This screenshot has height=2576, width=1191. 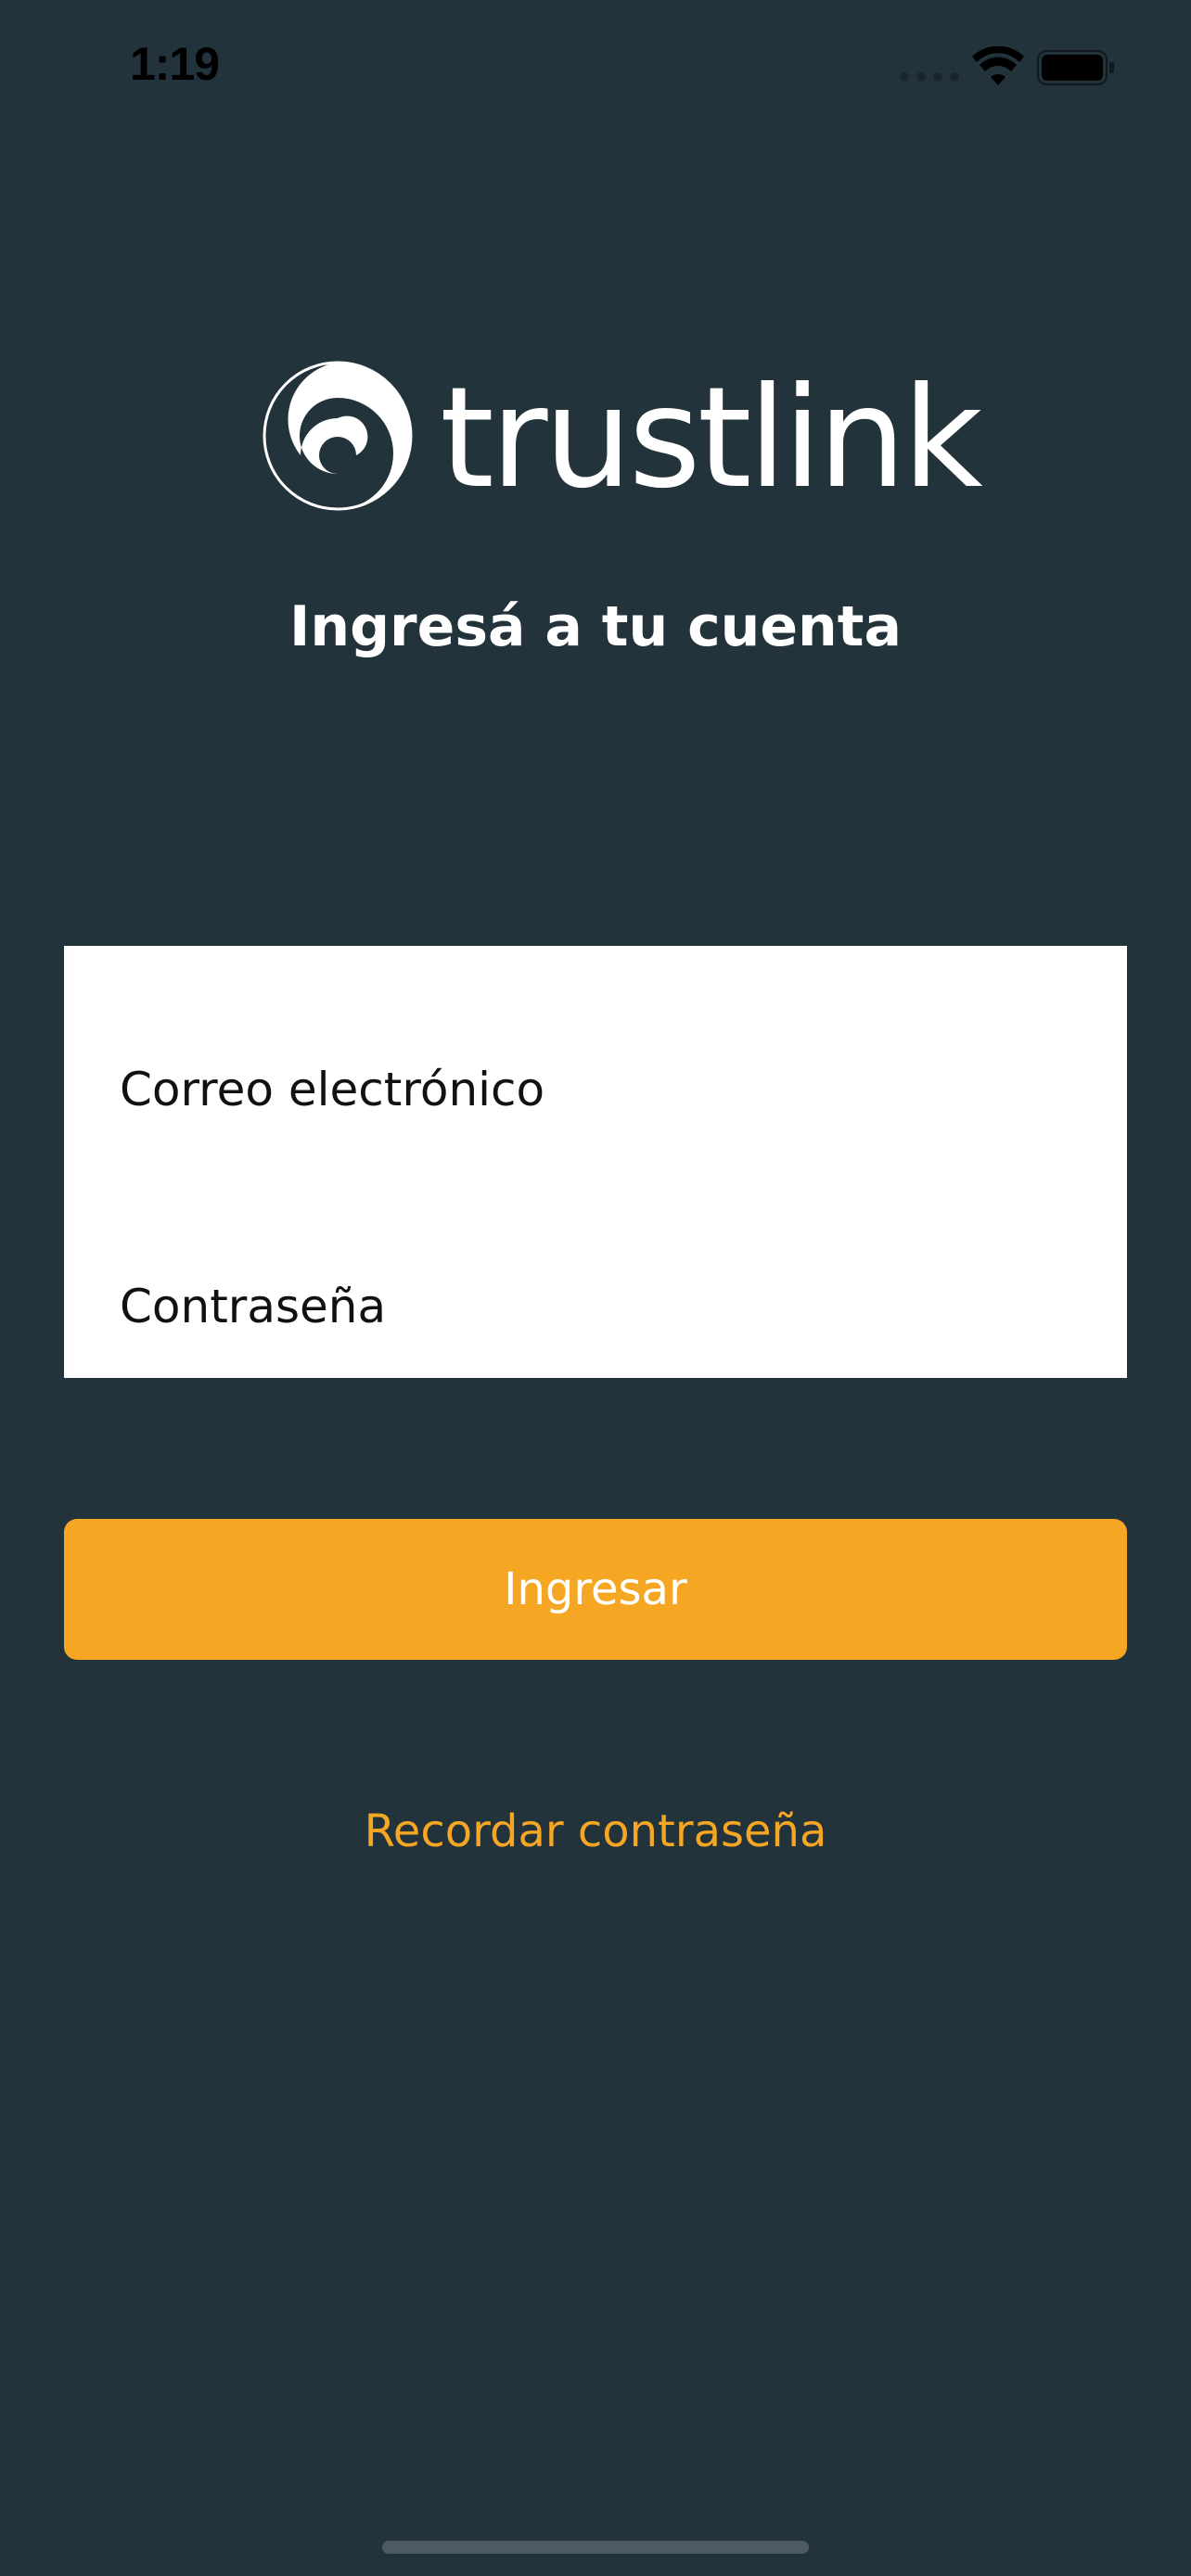 What do you see at coordinates (338, 436) in the screenshot?
I see `spiral-logo-icon` at bounding box center [338, 436].